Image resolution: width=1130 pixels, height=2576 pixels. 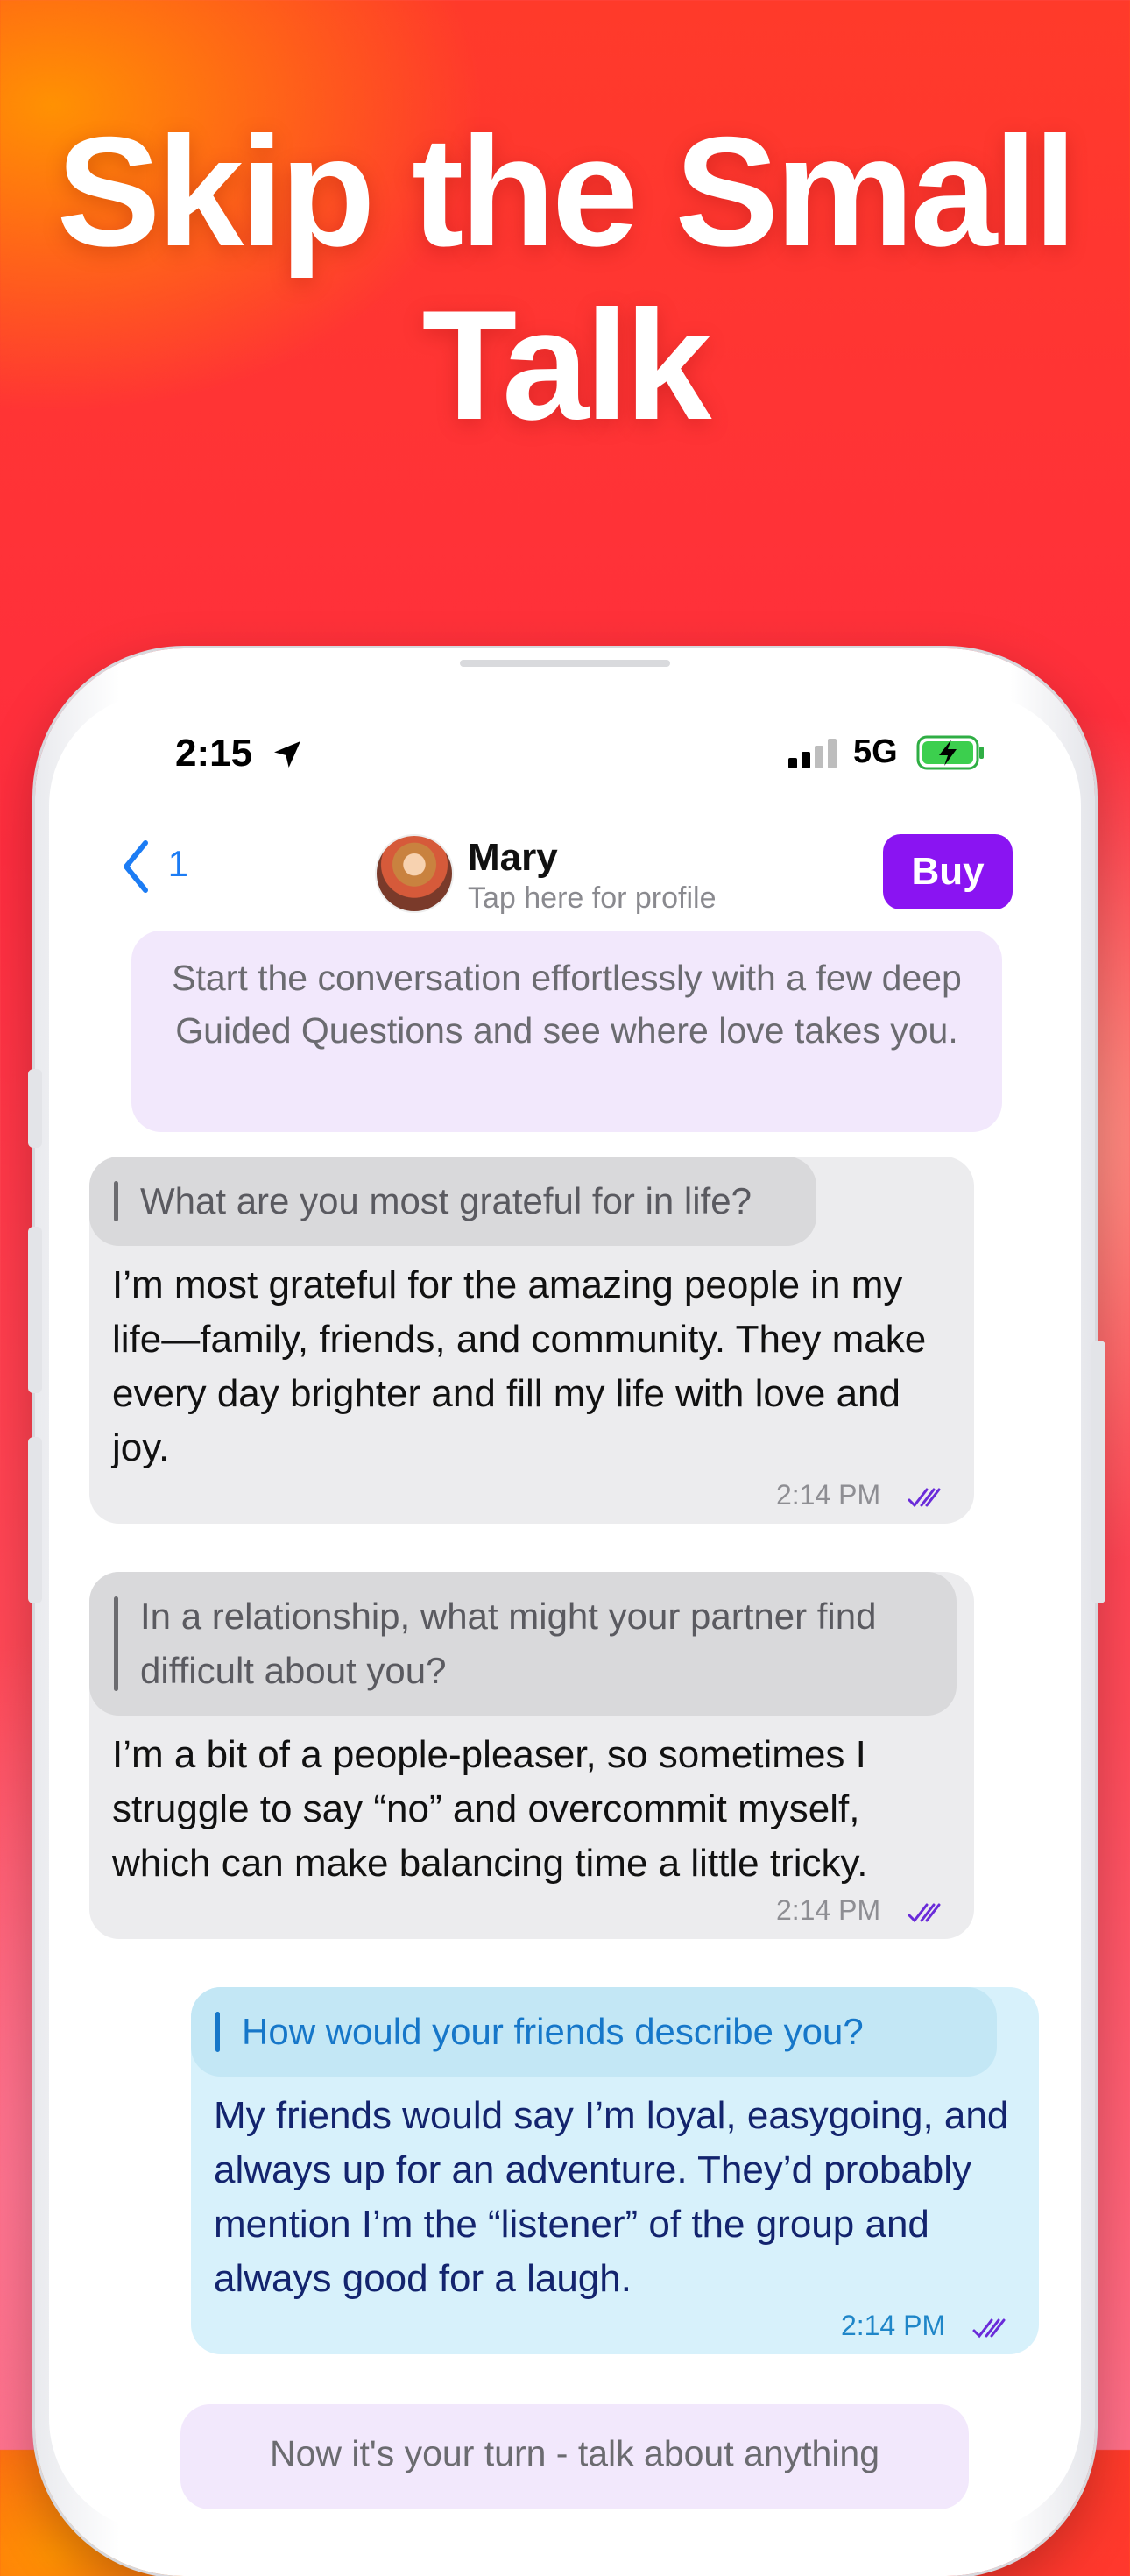 I want to click on chevron-left-icon, so click(x=136, y=866).